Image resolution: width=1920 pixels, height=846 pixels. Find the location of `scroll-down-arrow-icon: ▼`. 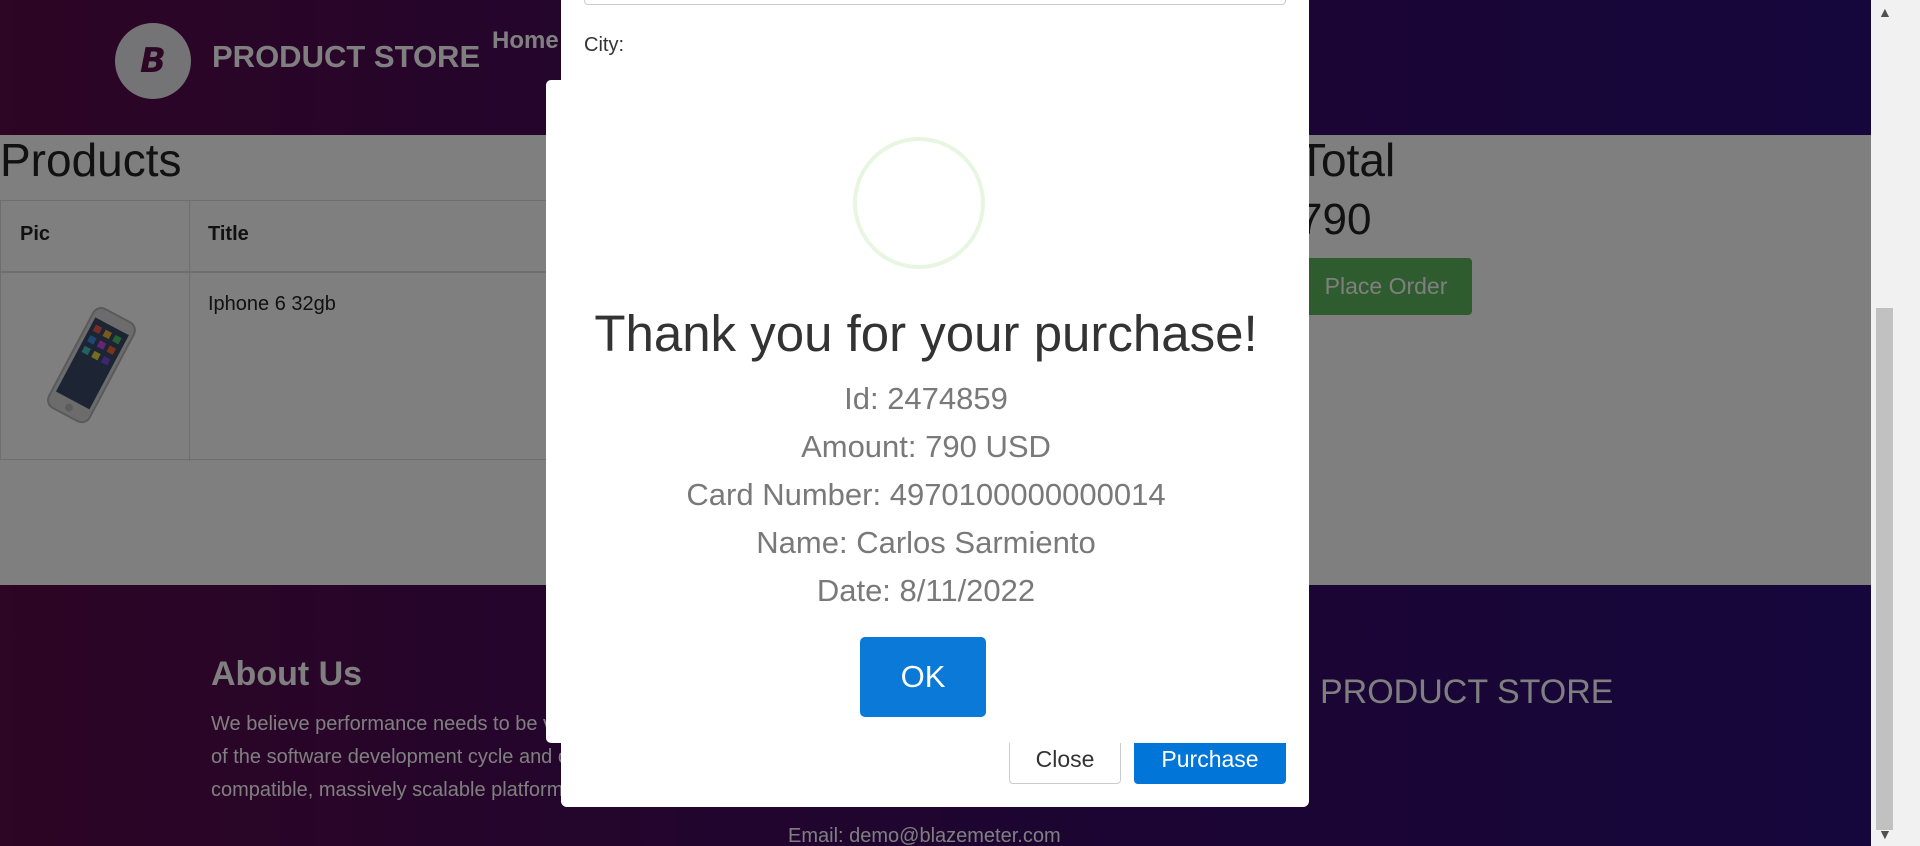

scroll-down-arrow-icon: ▼ is located at coordinates (1885, 834).